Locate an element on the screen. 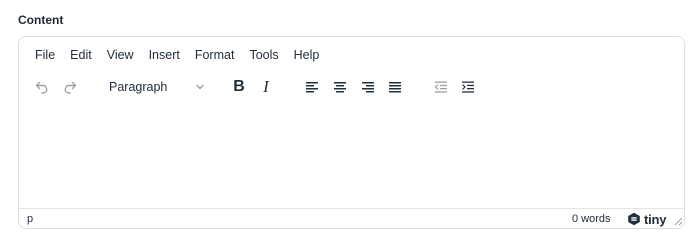  menu-tools: Tools is located at coordinates (263, 55).